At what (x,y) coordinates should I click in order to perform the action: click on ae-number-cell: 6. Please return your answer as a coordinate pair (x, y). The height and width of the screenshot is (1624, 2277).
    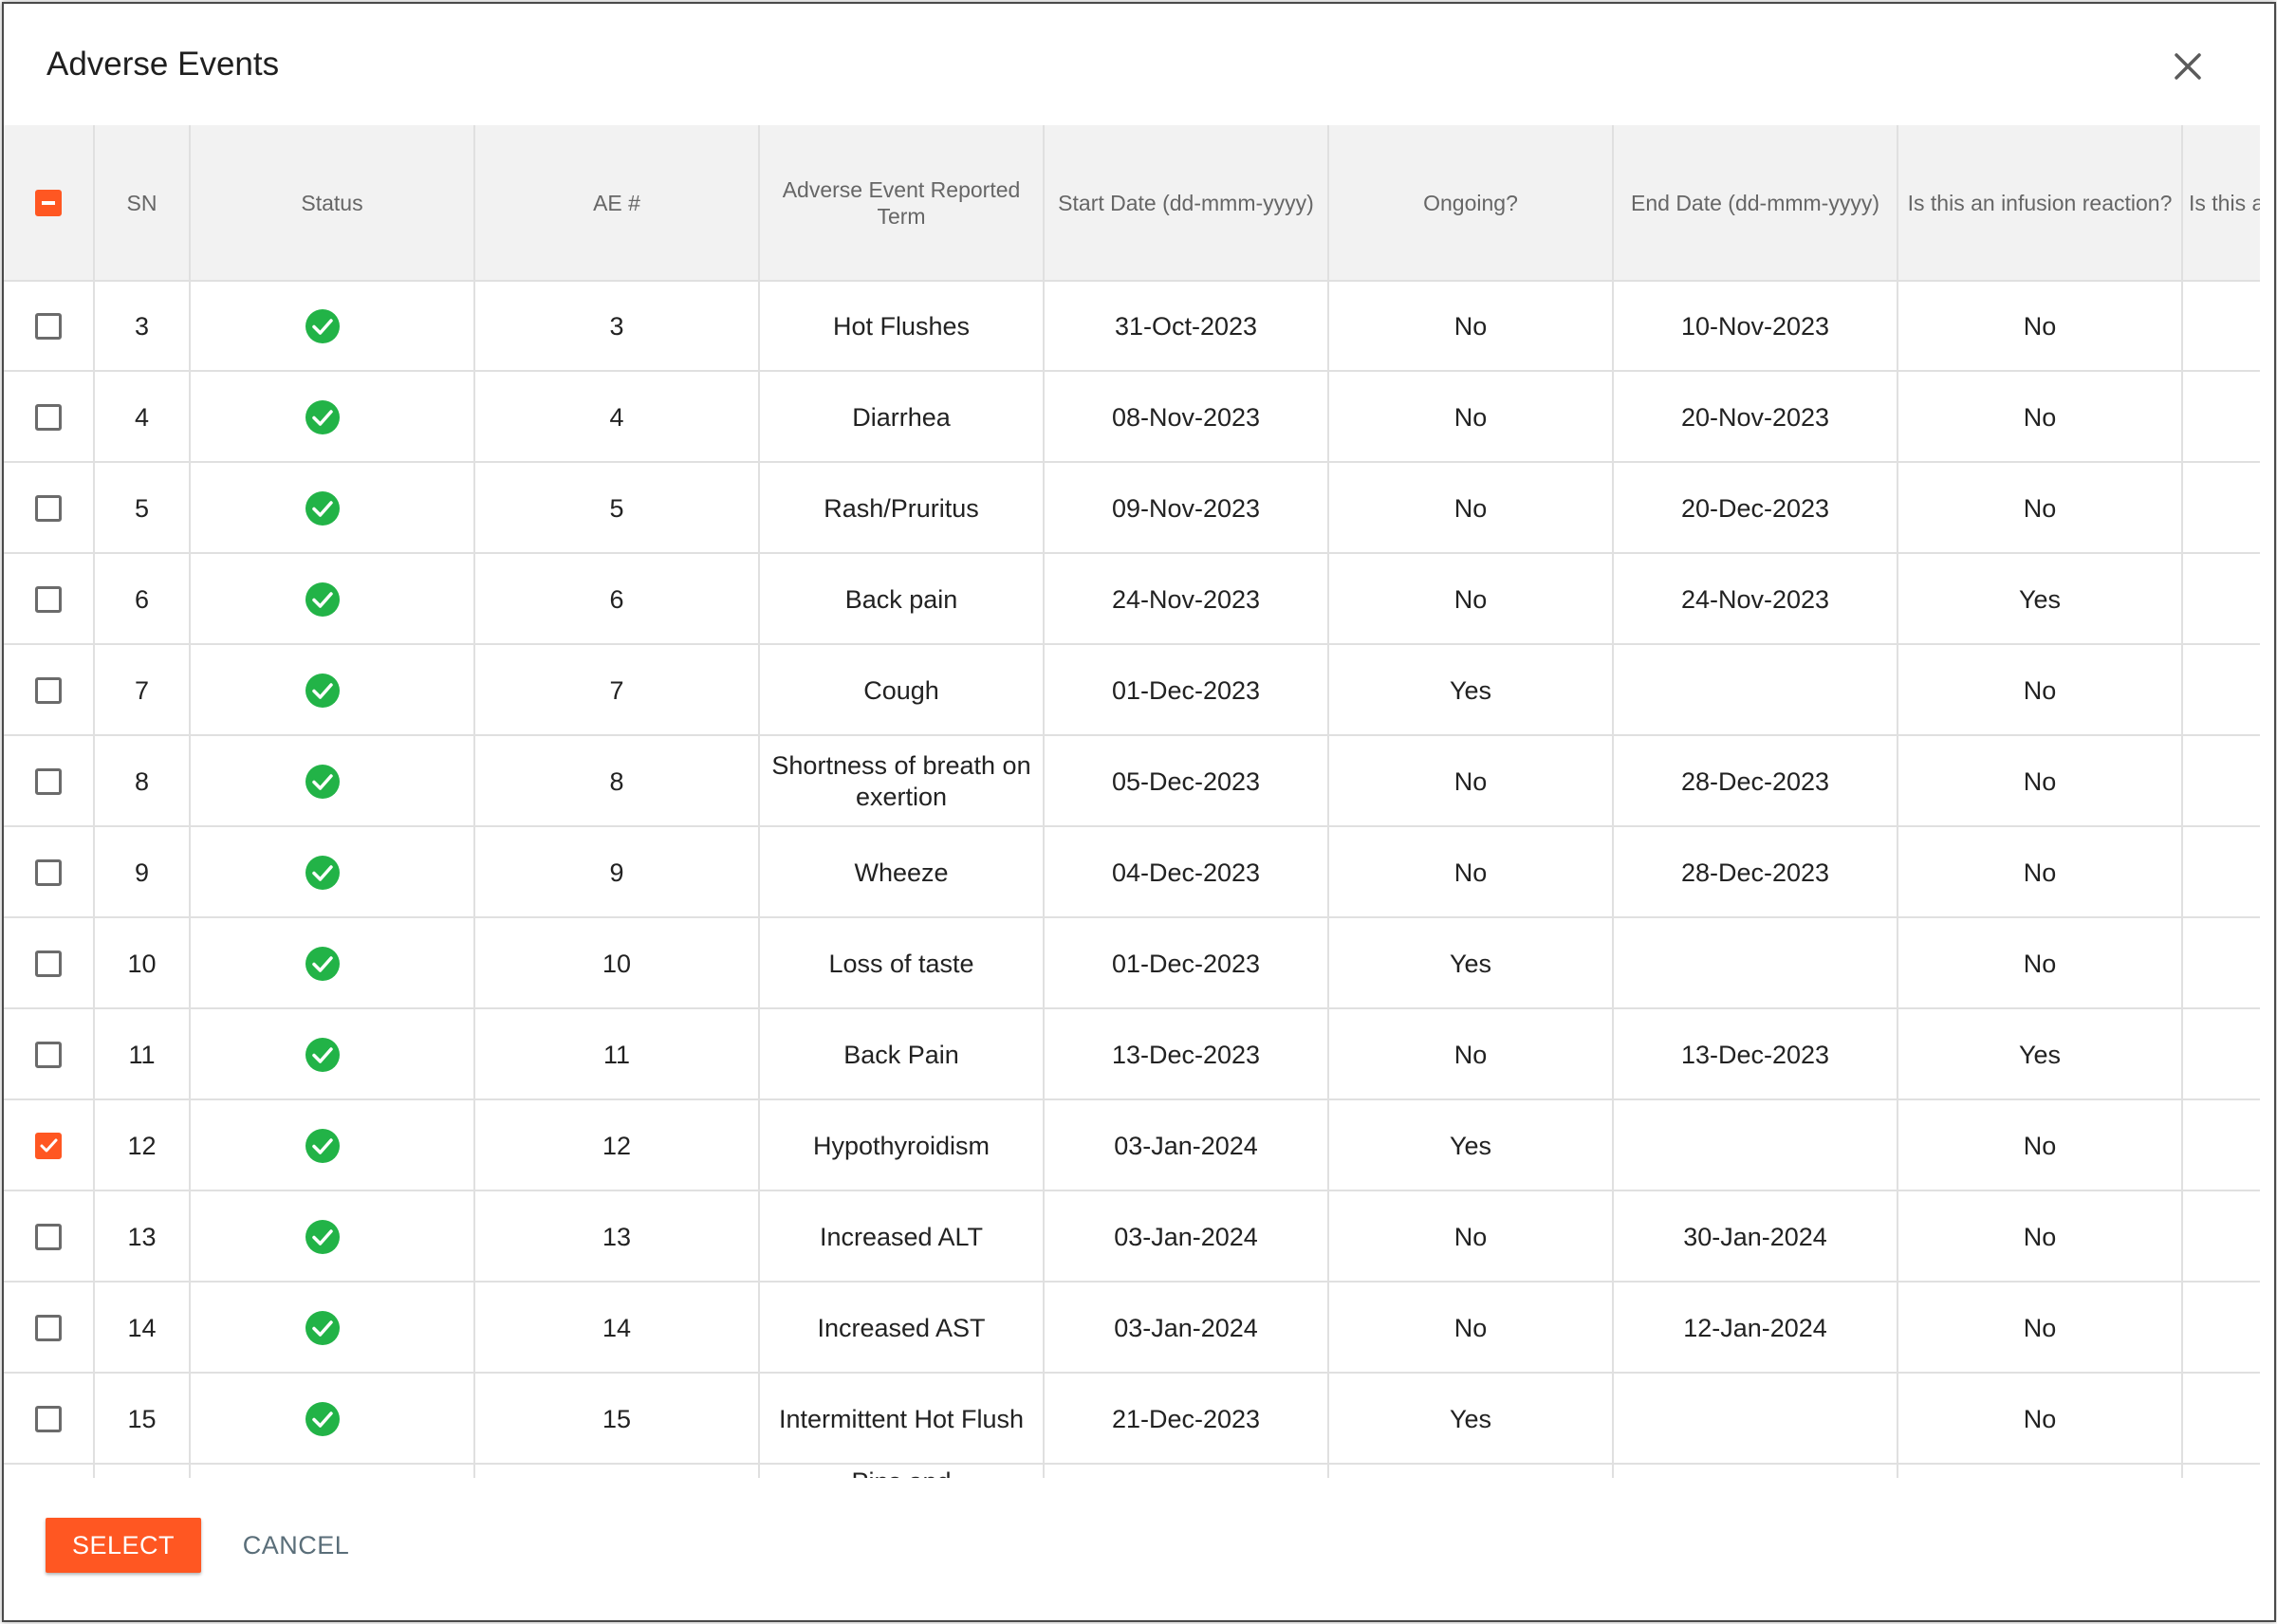
    Looking at the image, I should click on (617, 600).